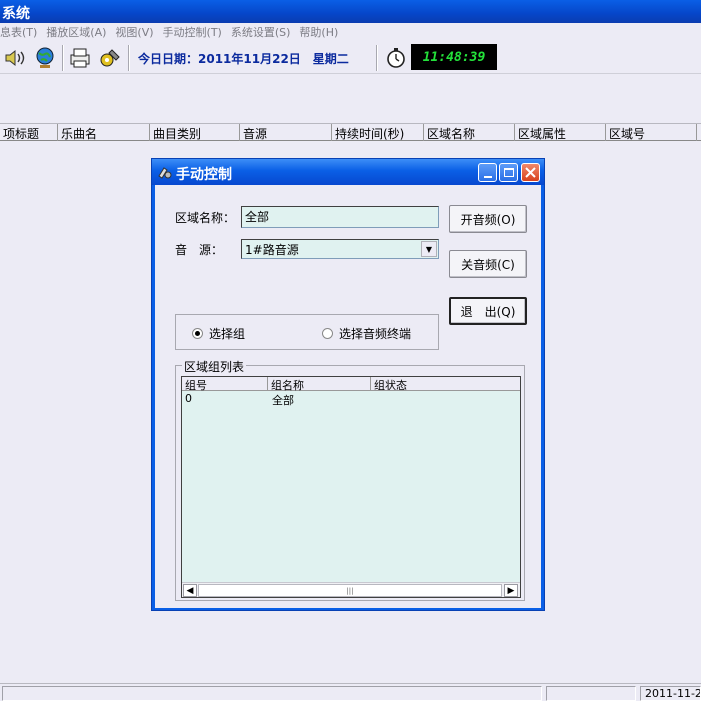 This screenshot has height=701, width=701. Describe the element at coordinates (225, 384) in the screenshot. I see `column-header: 组号` at that location.